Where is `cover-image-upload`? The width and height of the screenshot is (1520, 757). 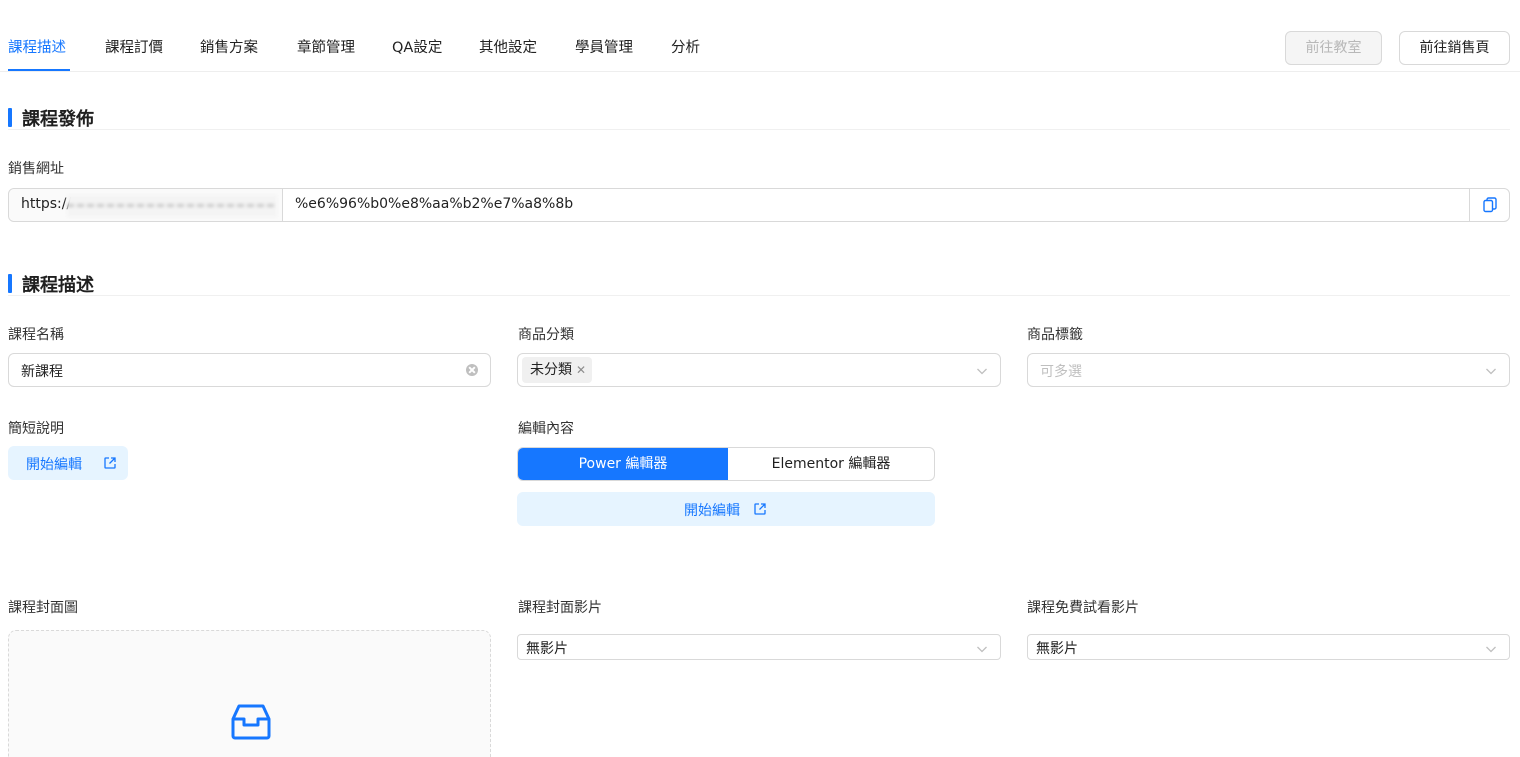
cover-image-upload is located at coordinates (249, 693).